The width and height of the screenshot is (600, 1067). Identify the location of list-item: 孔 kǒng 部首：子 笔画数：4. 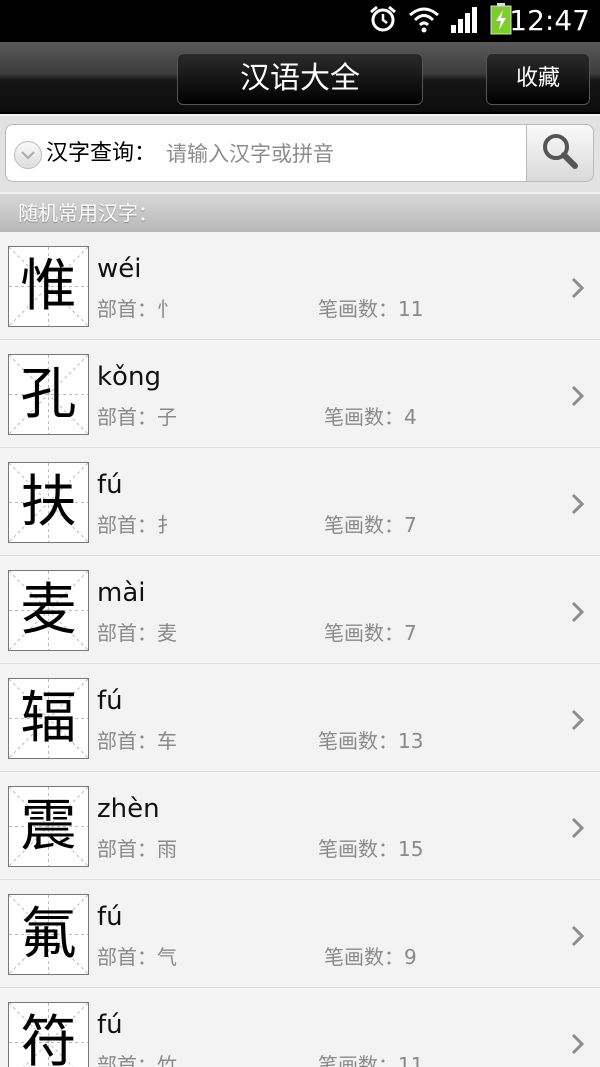
(300, 394).